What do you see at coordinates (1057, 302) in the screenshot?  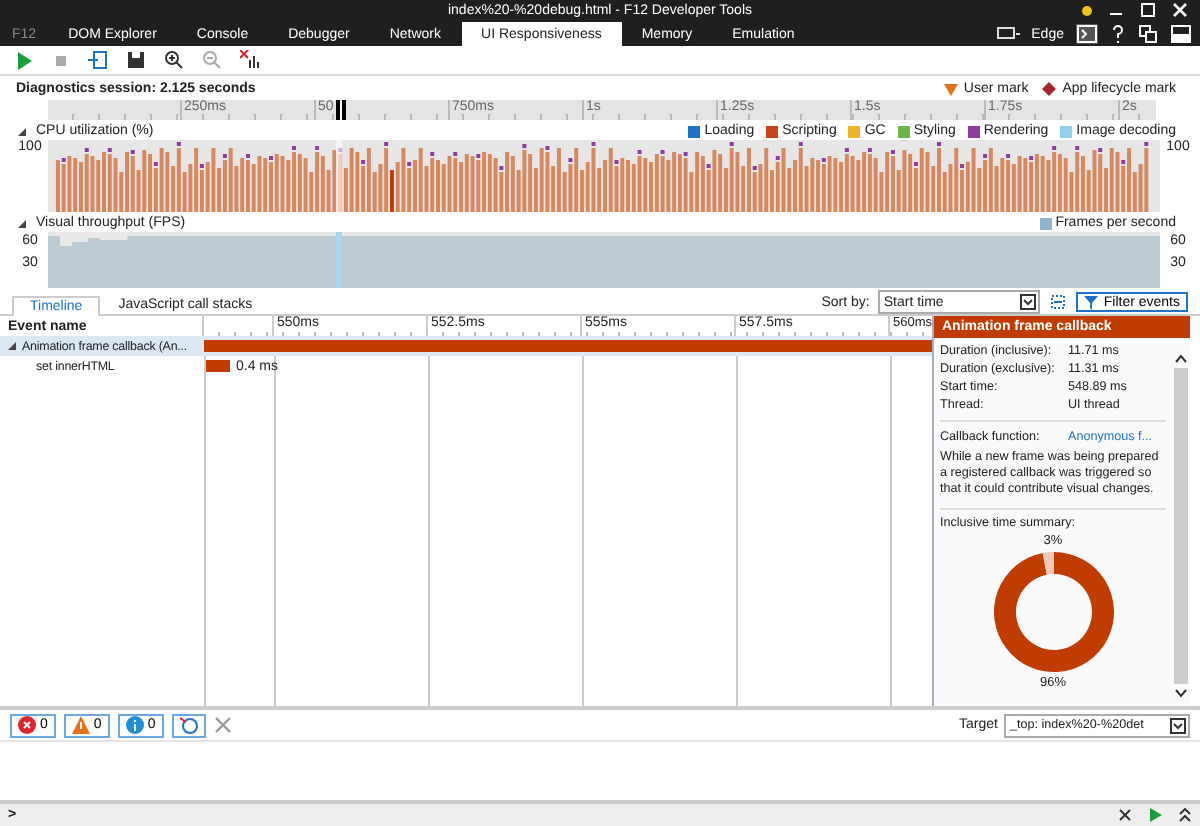 I see `fit-selection-icon` at bounding box center [1057, 302].